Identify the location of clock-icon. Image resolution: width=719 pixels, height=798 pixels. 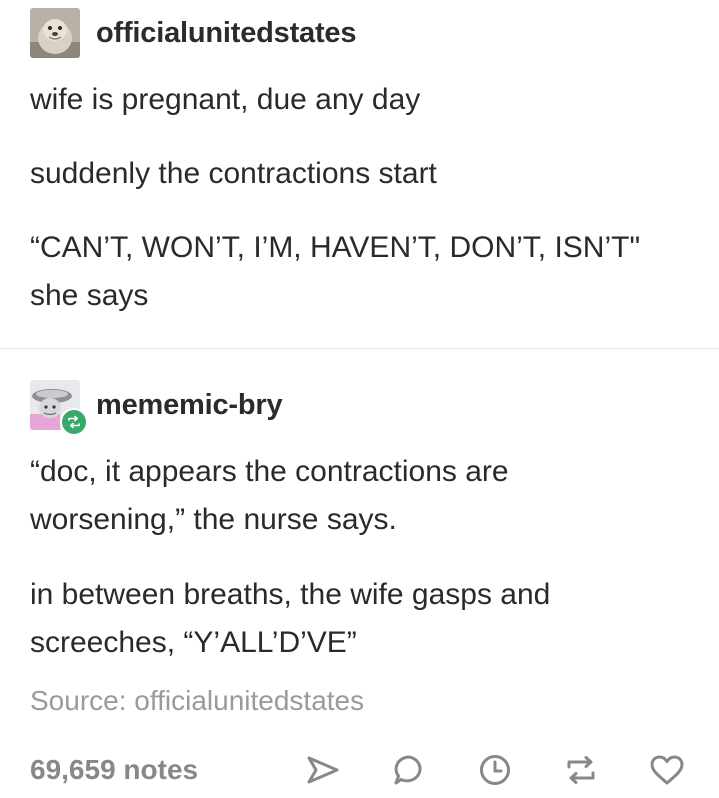
(495, 770).